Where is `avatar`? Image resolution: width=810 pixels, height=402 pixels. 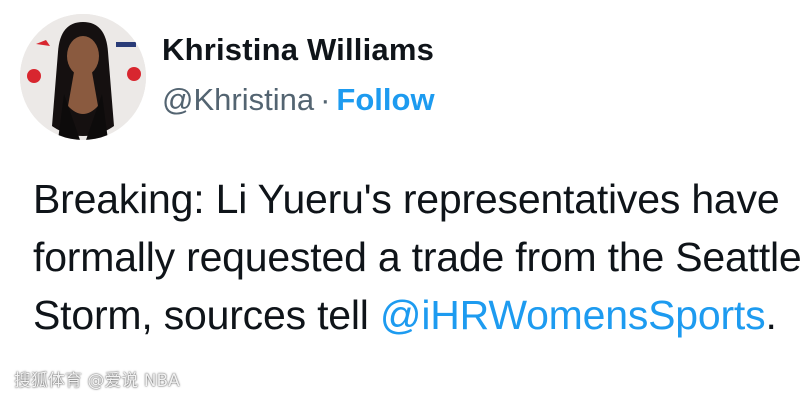 avatar is located at coordinates (83, 77).